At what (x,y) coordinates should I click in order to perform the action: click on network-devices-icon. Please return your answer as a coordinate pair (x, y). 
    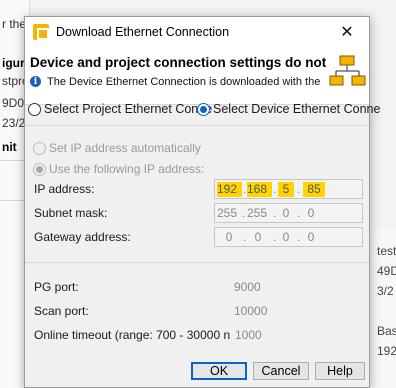
    Looking at the image, I should click on (347, 70).